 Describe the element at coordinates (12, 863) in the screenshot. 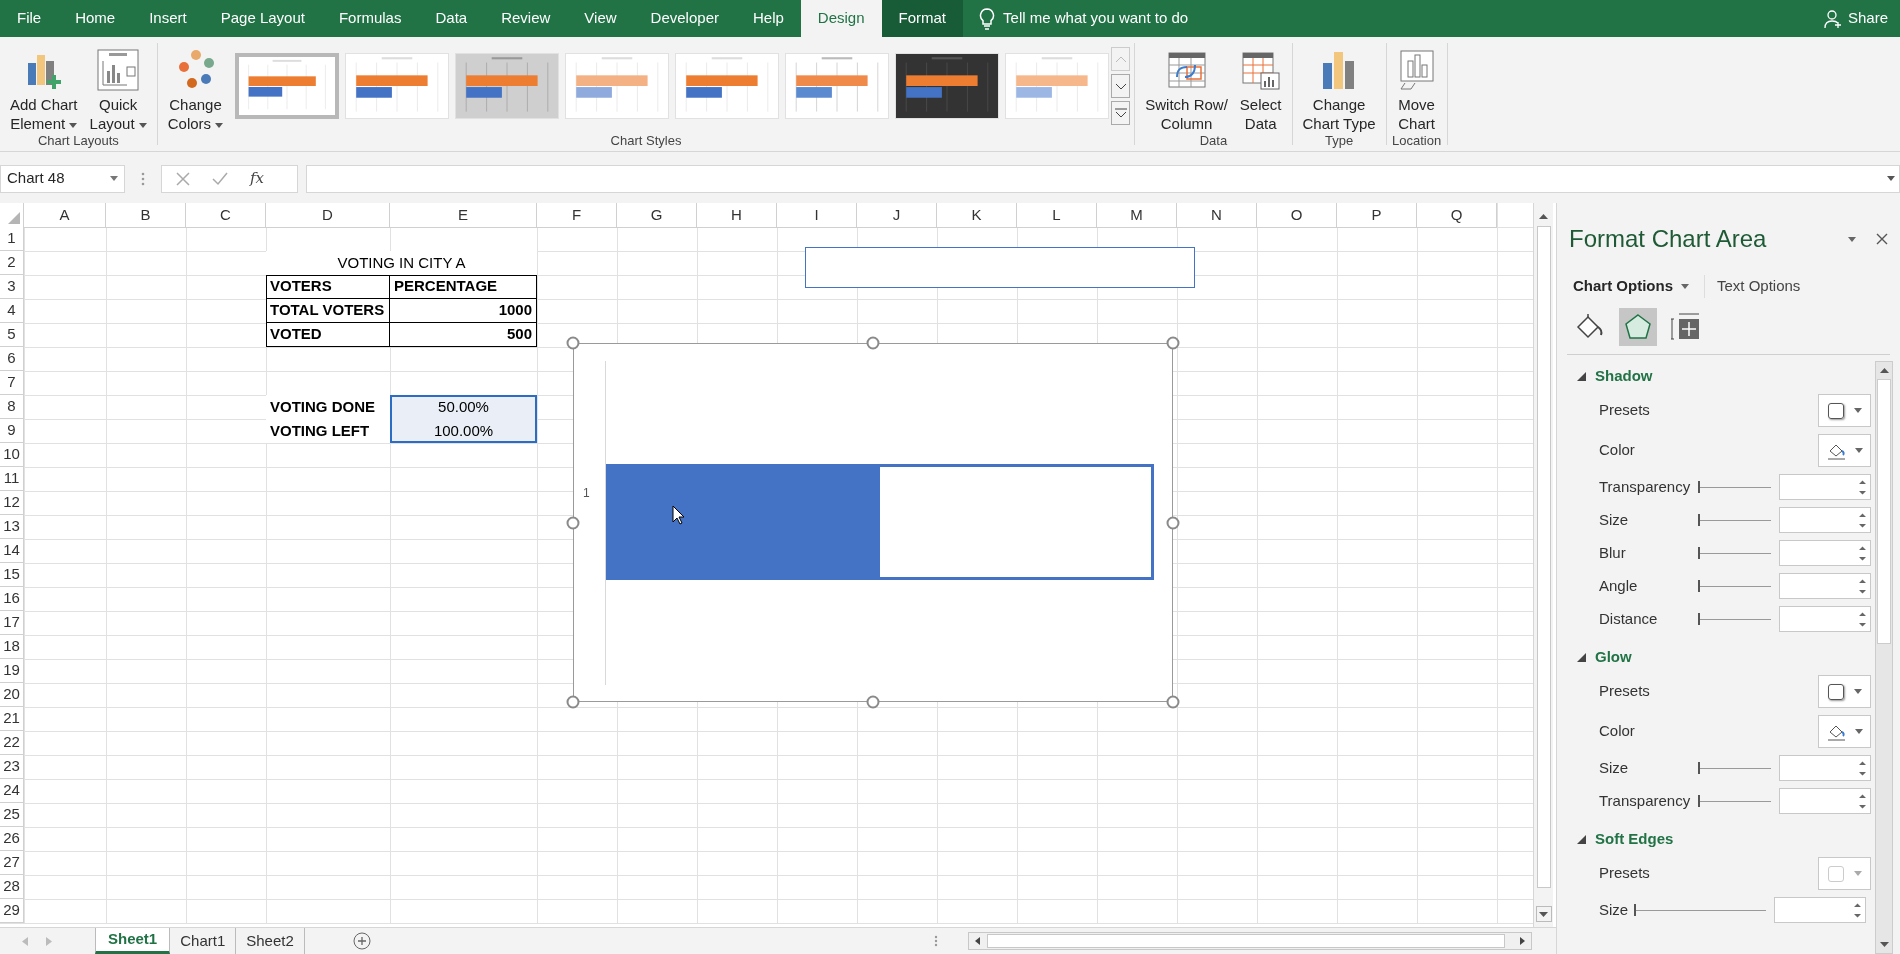

I see `row-header: 27` at that location.